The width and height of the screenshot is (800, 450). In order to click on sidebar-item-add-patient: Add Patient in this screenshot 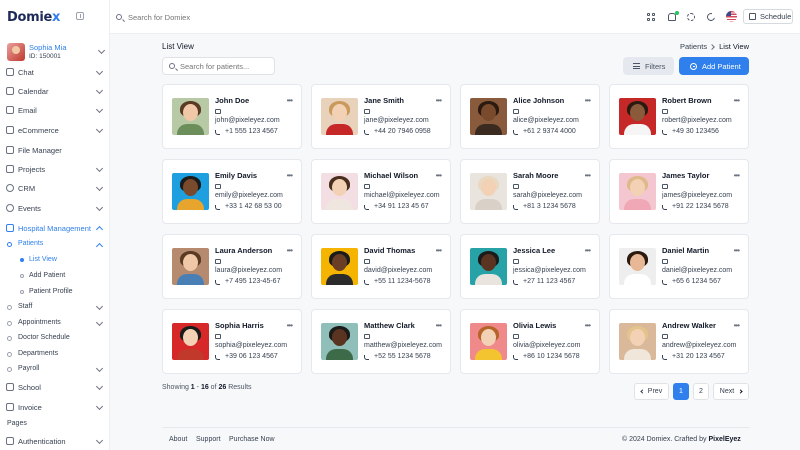, I will do `click(55, 276)`.